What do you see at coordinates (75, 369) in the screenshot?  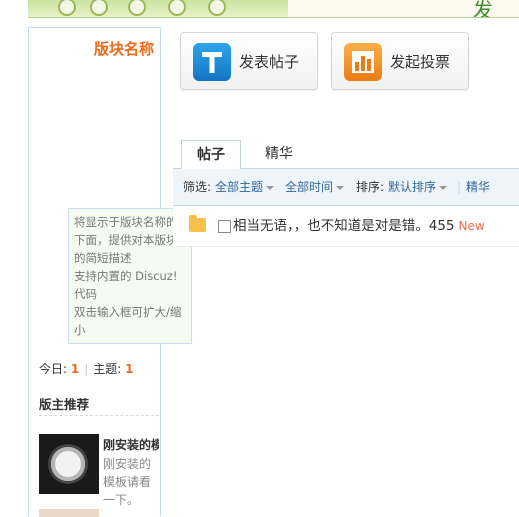 I see `today-count: 1` at bounding box center [75, 369].